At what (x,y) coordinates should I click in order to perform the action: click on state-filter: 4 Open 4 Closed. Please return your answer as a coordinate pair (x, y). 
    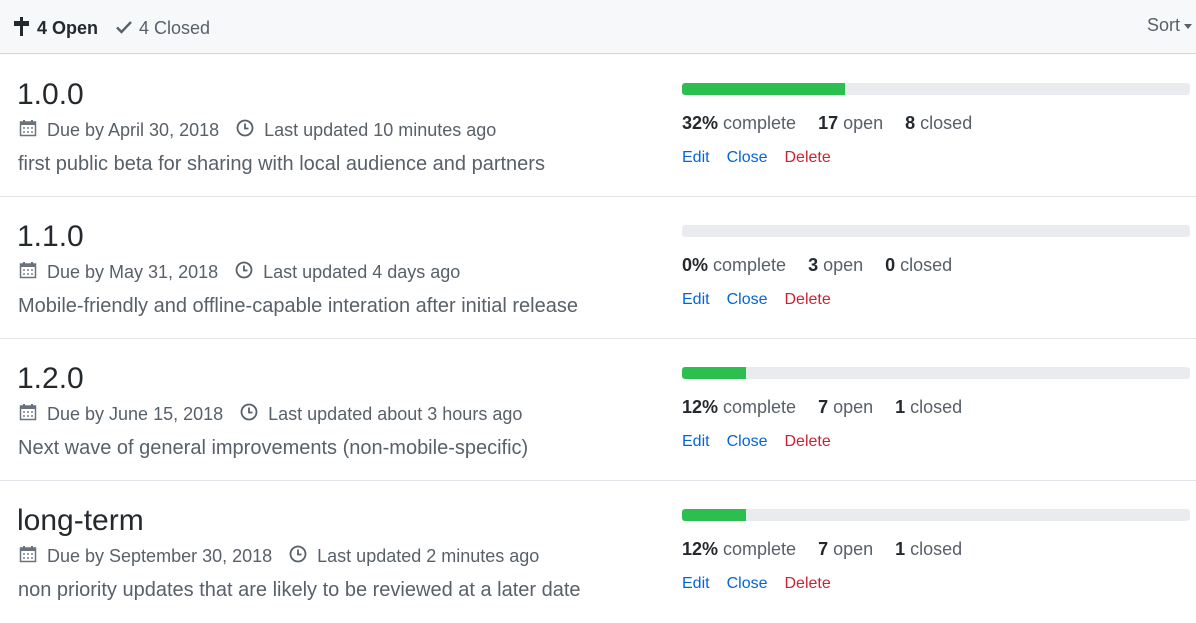
    Looking at the image, I should click on (111, 28).